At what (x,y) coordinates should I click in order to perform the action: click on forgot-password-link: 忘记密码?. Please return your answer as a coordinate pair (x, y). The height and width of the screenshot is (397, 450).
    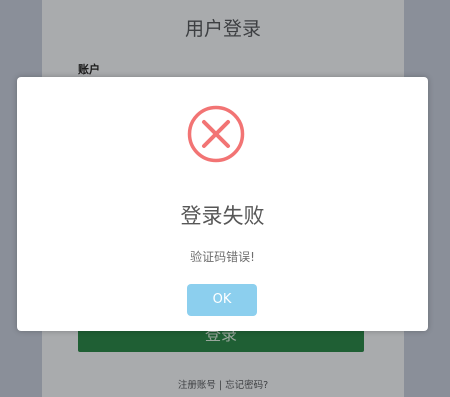
    Looking at the image, I should click on (246, 385).